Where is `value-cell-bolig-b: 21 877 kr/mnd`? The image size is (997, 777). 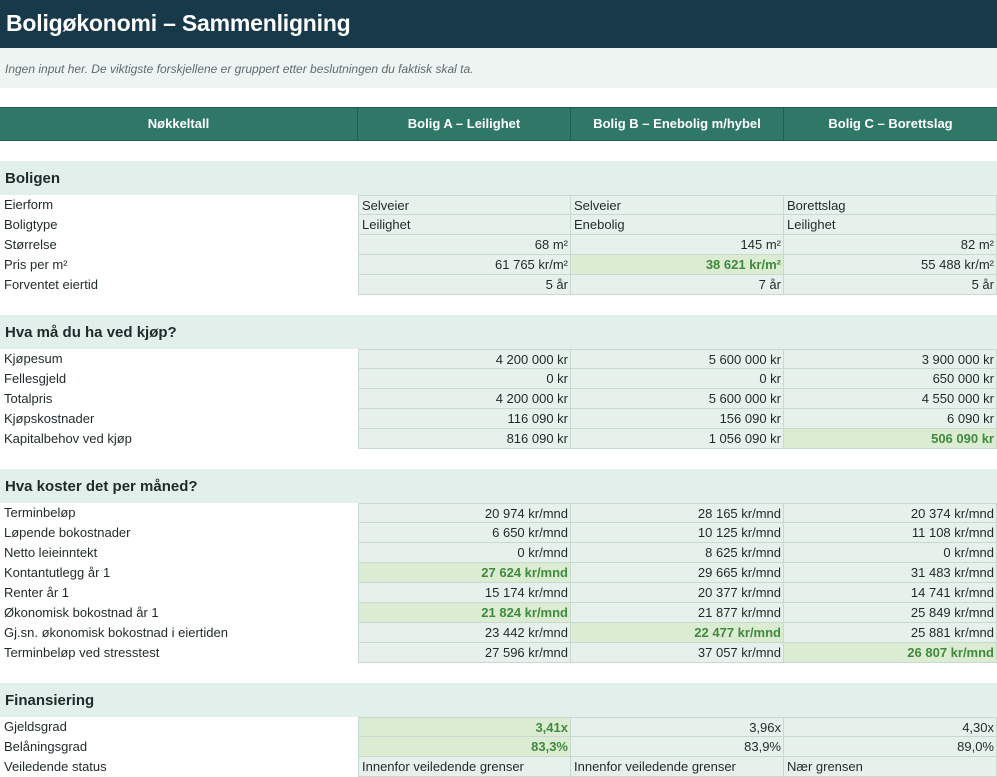 value-cell-bolig-b: 21 877 kr/mnd is located at coordinates (677, 613).